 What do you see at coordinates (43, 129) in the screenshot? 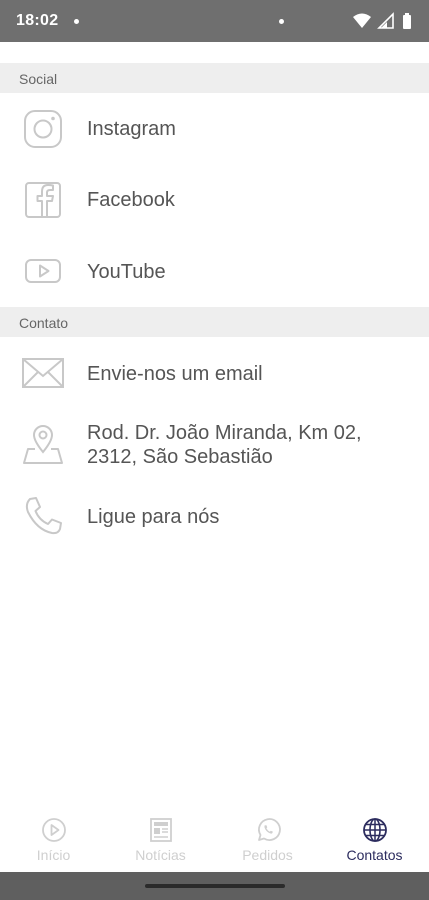
I see `instagram-icon` at bounding box center [43, 129].